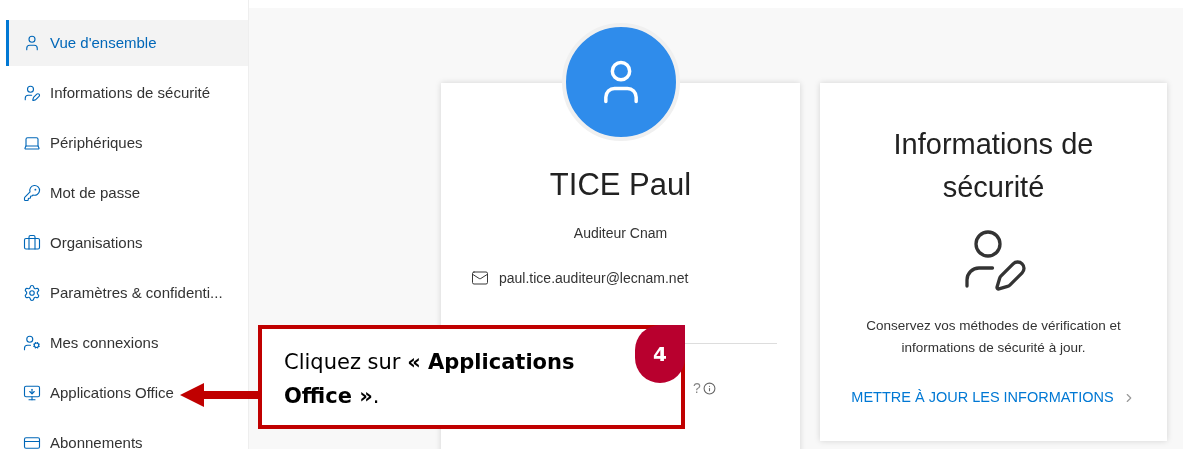  What do you see at coordinates (429, 379) in the screenshot?
I see `callout-text: Cliquez sur « Applications Office ».` at bounding box center [429, 379].